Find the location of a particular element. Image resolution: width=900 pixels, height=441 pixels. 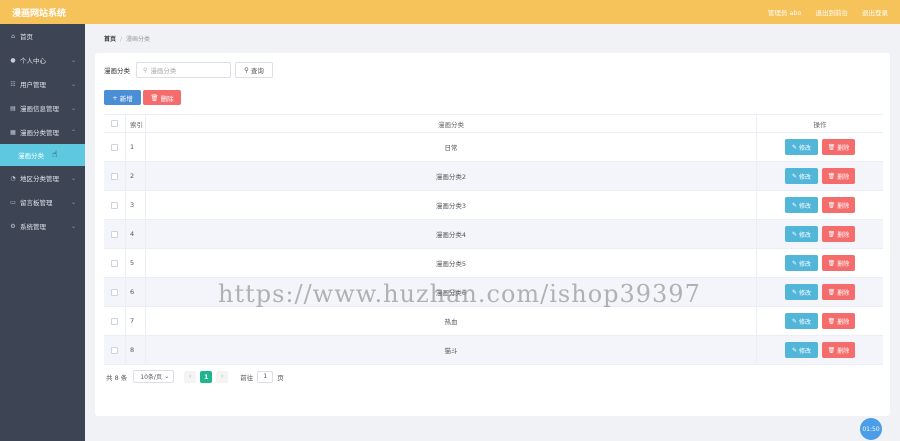

search-input: ⚲ 漫画分类 is located at coordinates (183, 70).